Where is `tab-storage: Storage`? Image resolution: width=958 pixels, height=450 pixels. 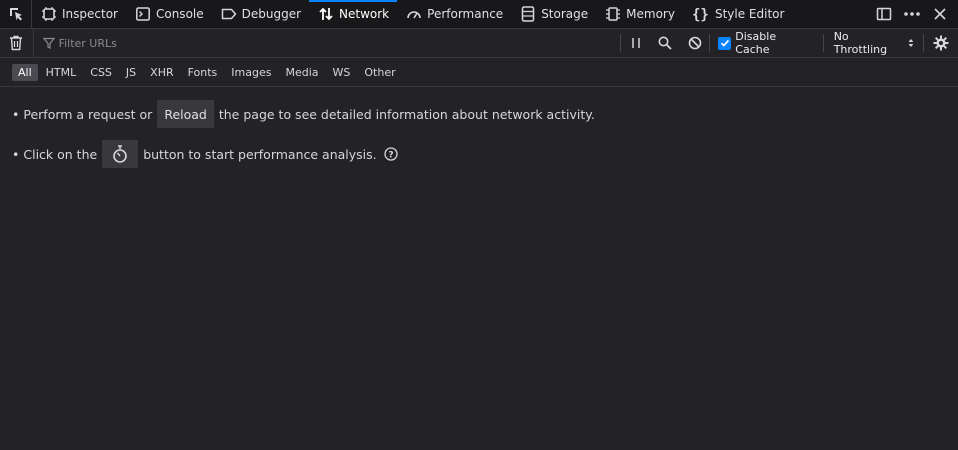 tab-storage: Storage is located at coordinates (553, 14).